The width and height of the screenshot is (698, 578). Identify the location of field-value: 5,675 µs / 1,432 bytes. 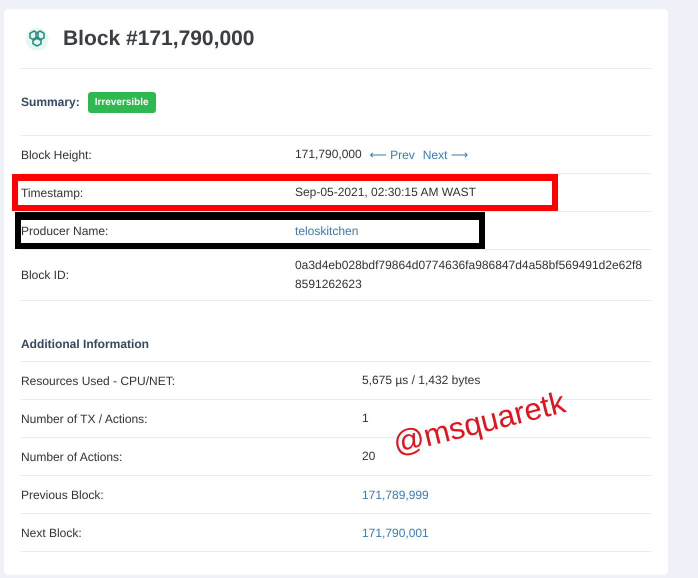
(422, 380).